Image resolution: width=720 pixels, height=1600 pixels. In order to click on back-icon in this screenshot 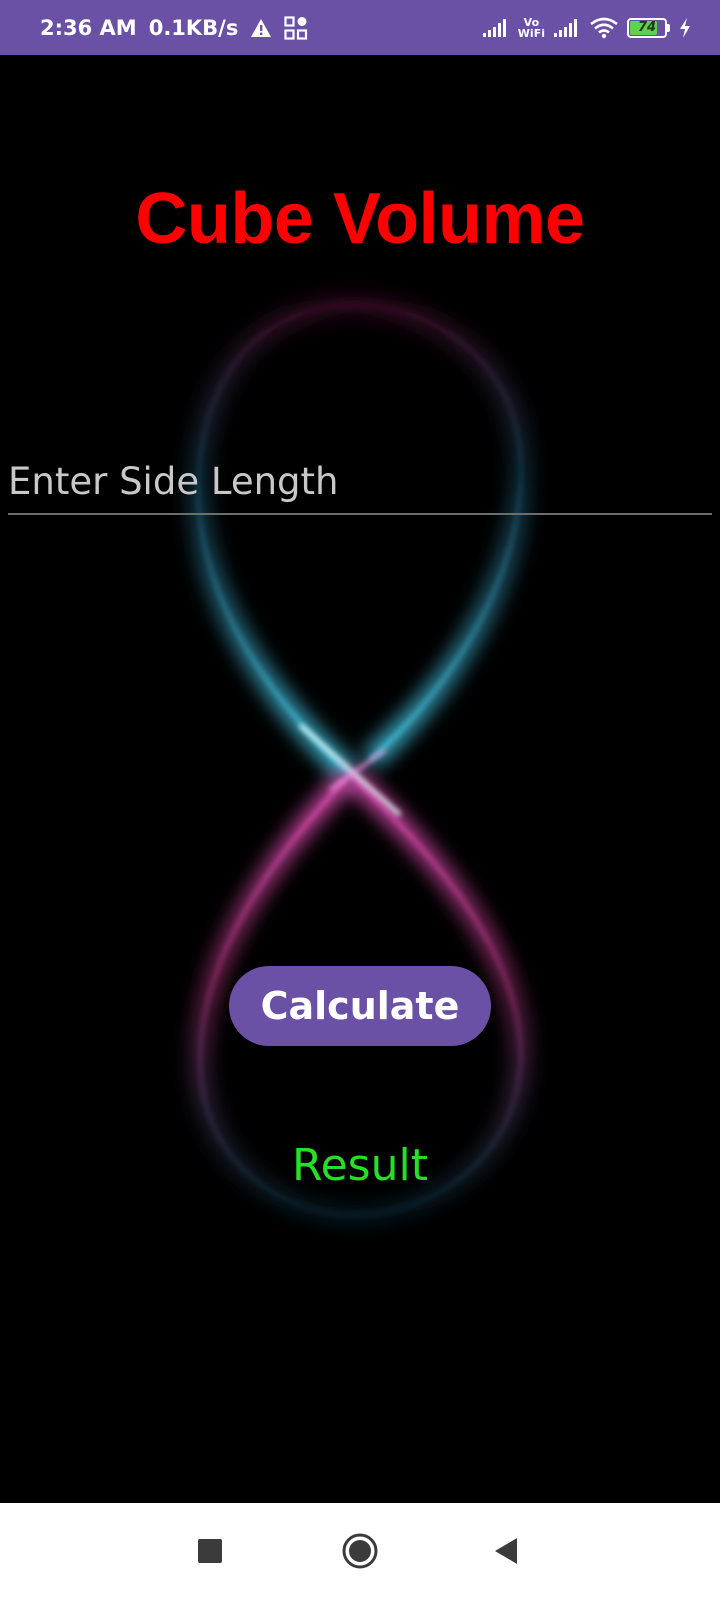, I will do `click(506, 1553)`.